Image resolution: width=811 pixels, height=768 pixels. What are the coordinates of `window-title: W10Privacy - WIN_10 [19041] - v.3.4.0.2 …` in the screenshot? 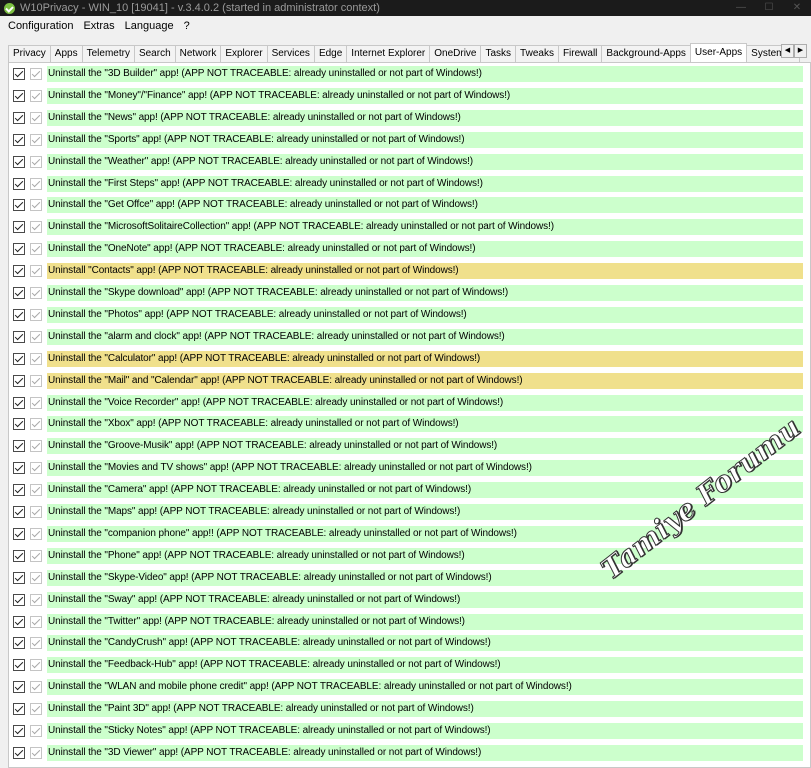 It's located at (200, 8).